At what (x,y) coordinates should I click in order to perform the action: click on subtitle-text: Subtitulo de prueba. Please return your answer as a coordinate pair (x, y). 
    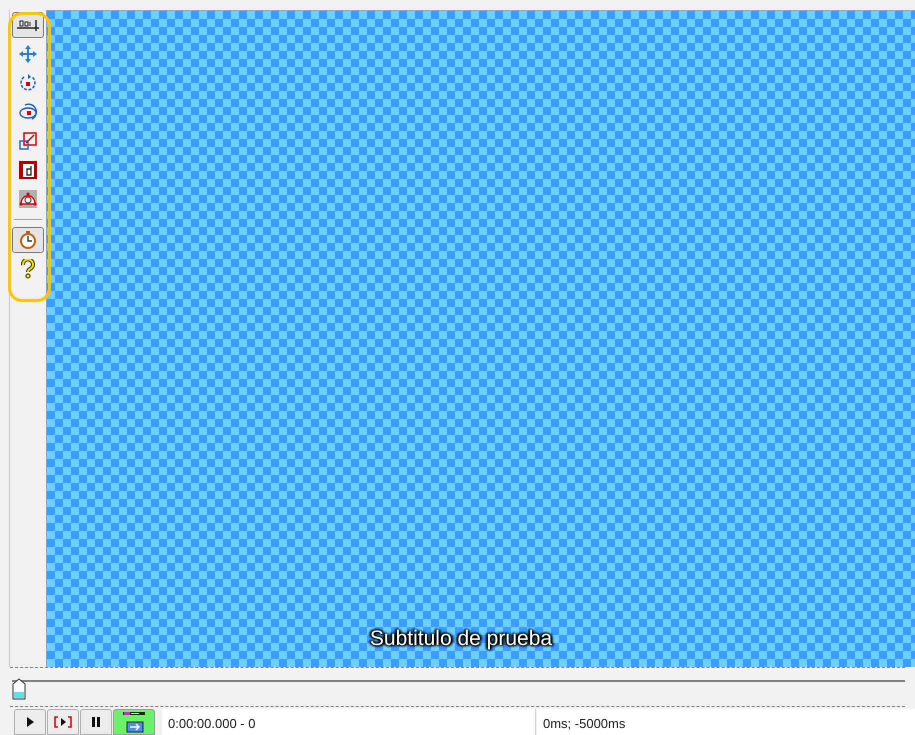
    Looking at the image, I should click on (461, 639).